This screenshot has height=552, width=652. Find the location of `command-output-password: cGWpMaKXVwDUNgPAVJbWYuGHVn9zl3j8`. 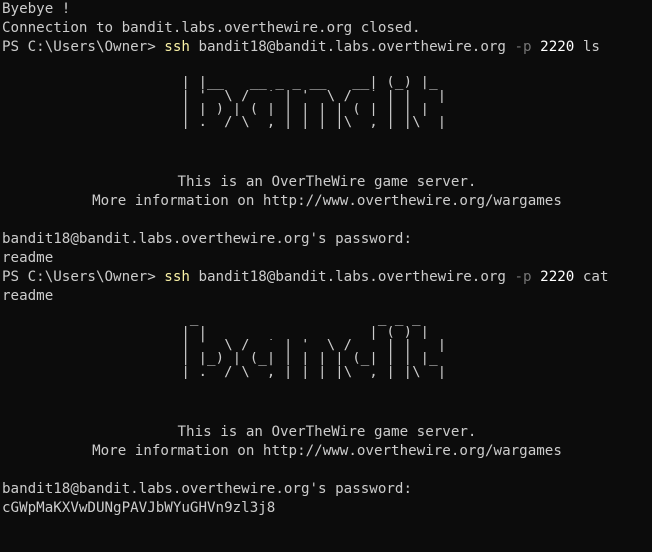

command-output-password: cGWpMaKXVwDUNgPAVJbWYuGHVn9zl3j8 is located at coordinates (139, 507).